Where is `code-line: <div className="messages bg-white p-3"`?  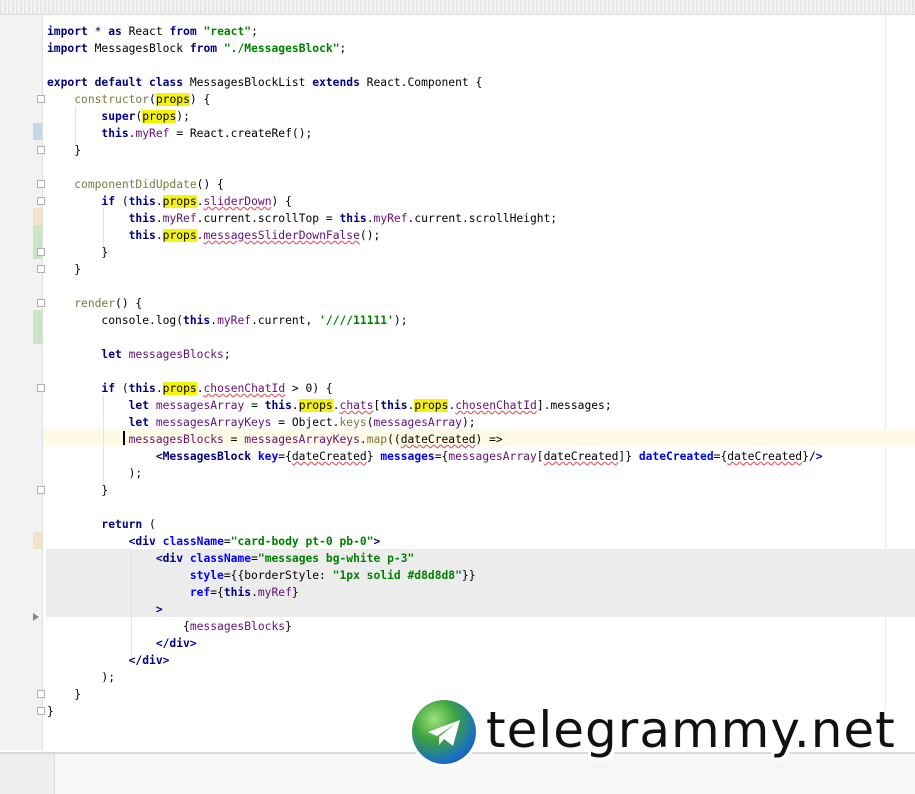
code-line: <div className="messages bg-white p-3" is located at coordinates (231, 558).